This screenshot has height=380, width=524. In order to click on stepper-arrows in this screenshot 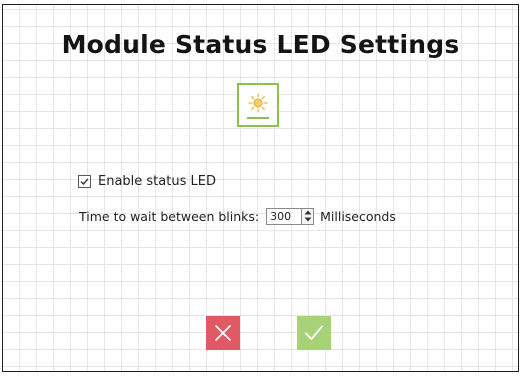, I will do `click(308, 216)`.